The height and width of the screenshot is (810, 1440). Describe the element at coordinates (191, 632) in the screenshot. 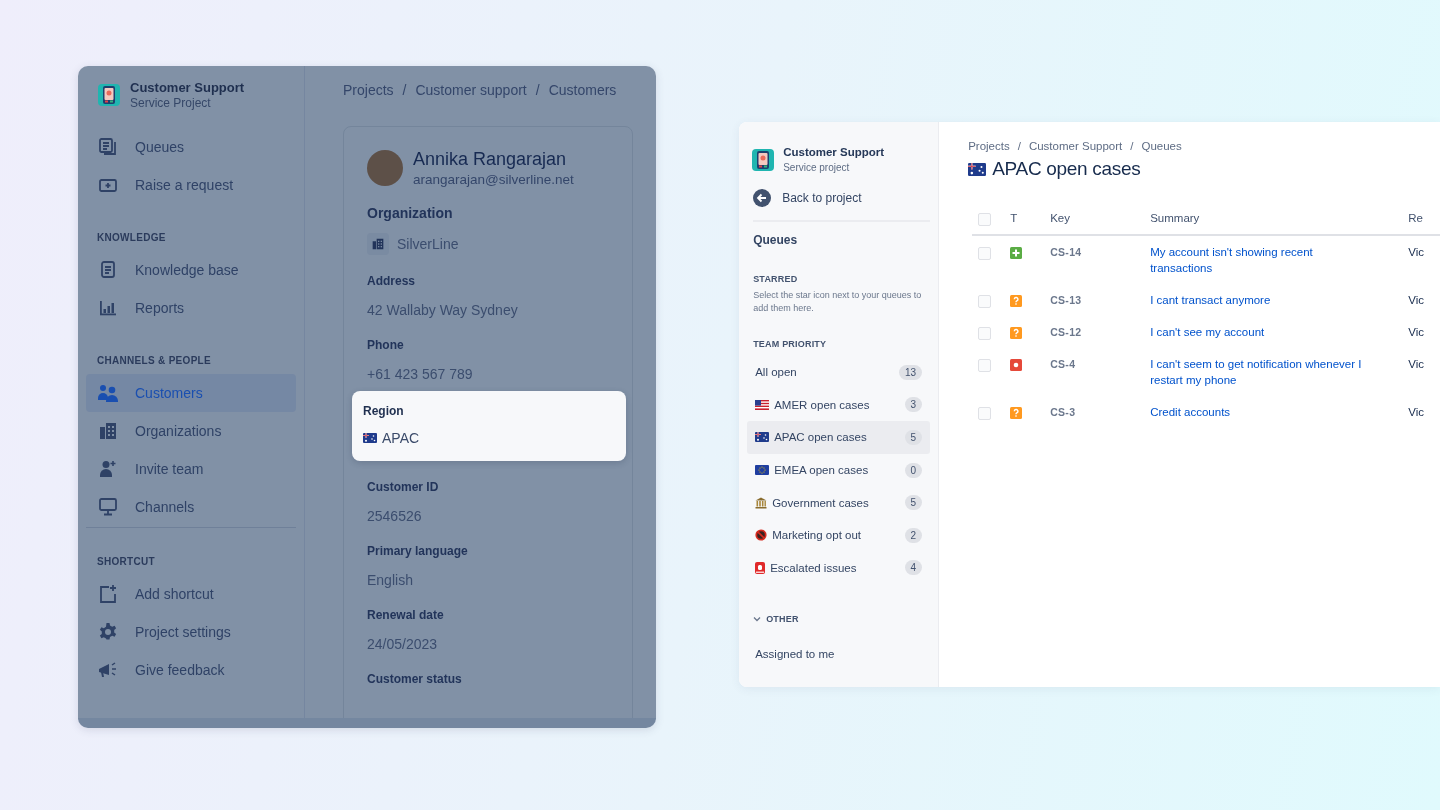

I see `sidebar-item: Project settings` at that location.